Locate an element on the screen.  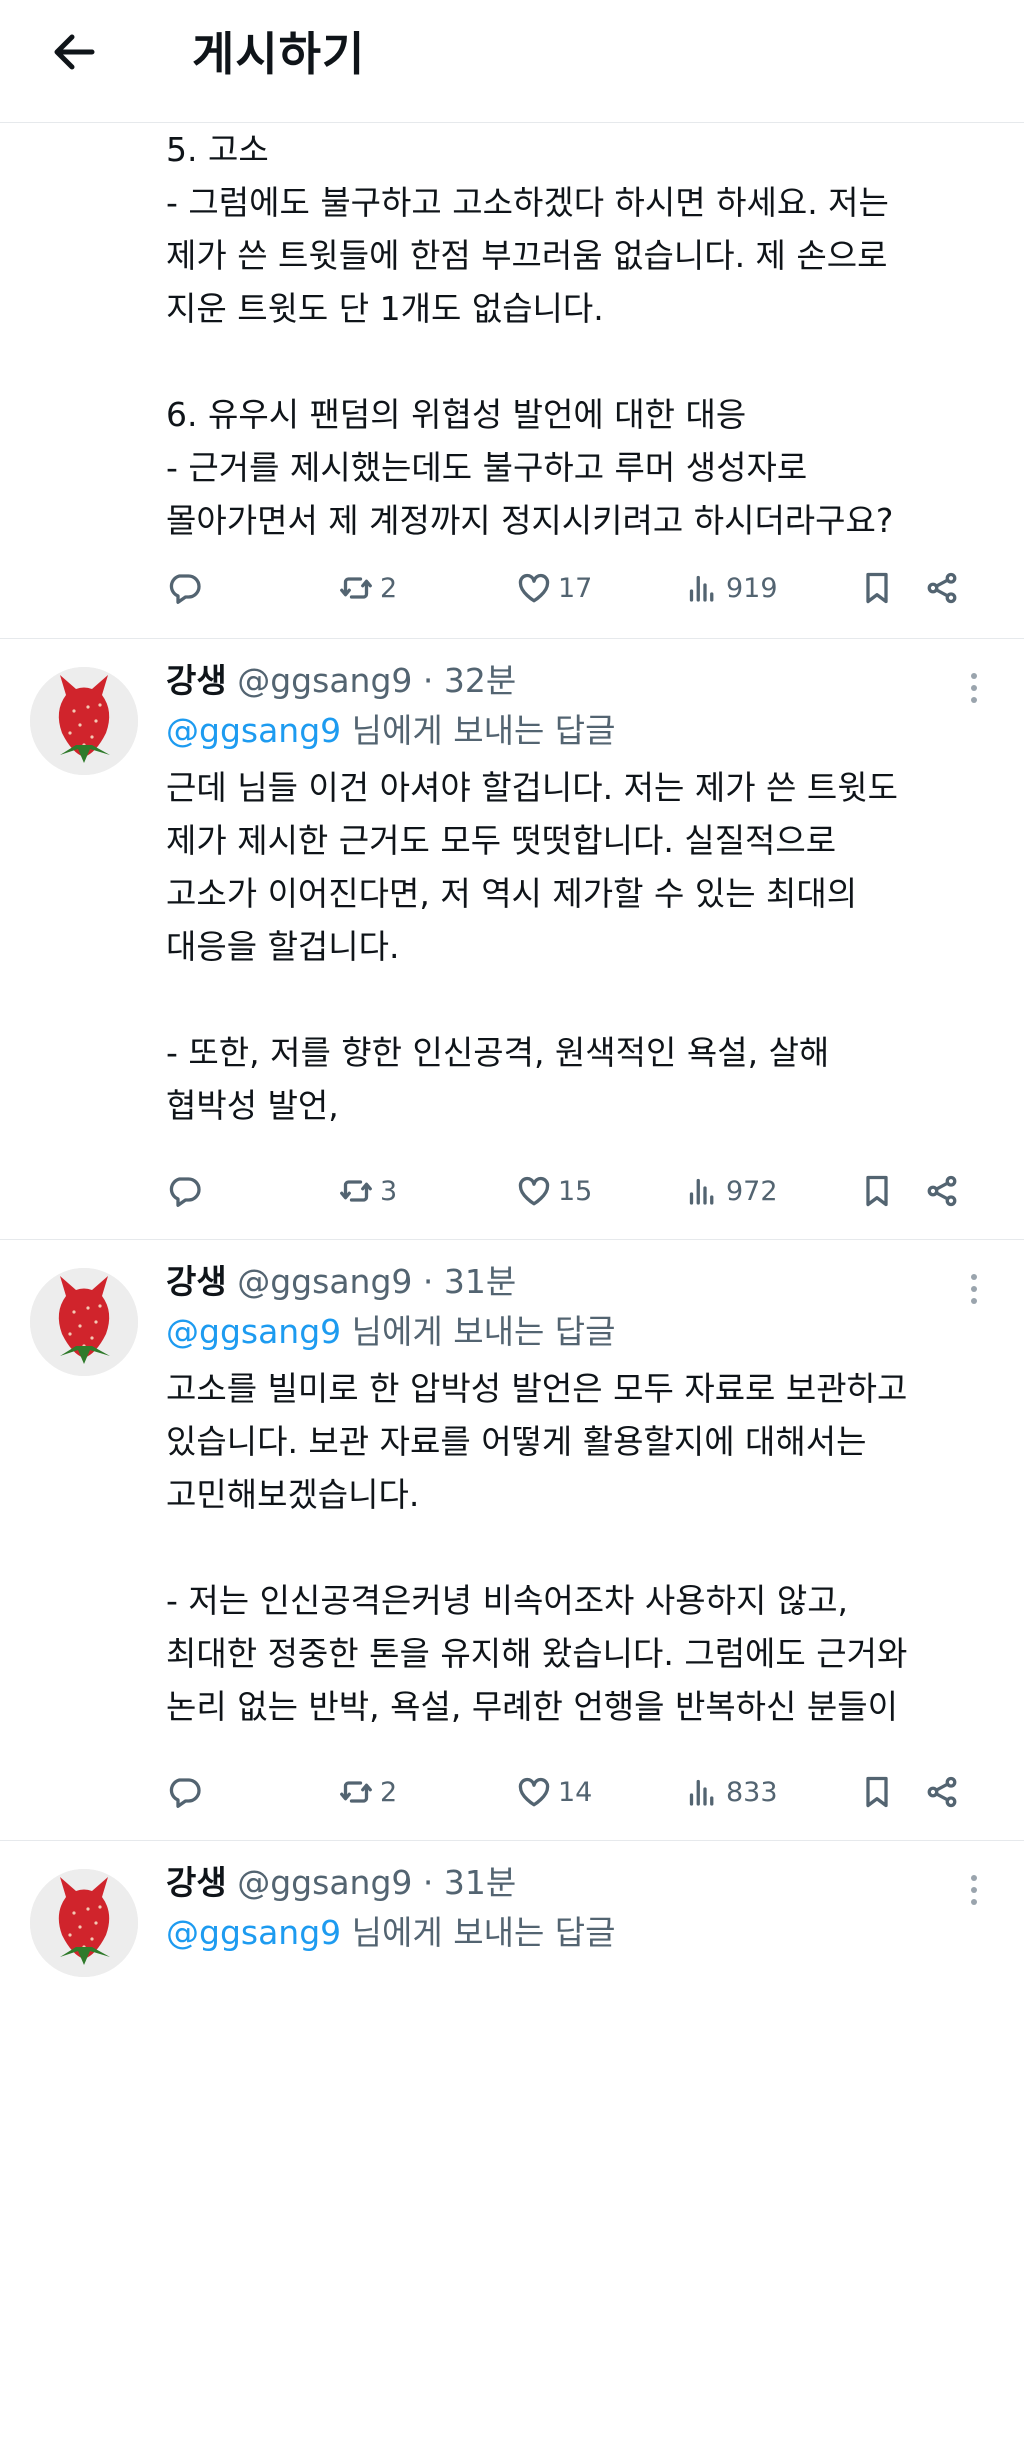
like-button: 14 is located at coordinates (554, 1792).